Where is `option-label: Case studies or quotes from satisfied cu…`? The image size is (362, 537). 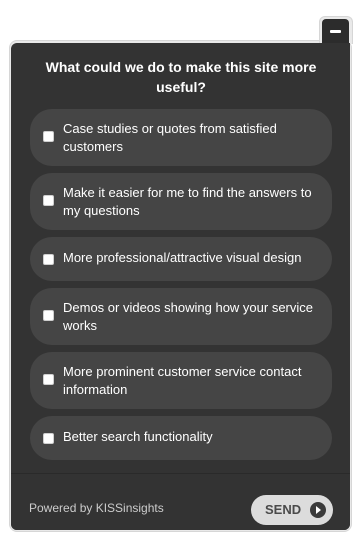
option-label: Case studies or quotes from satisfied cu… is located at coordinates (170, 137).